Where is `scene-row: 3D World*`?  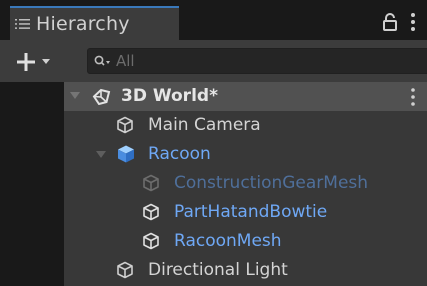 scene-row: 3D World* is located at coordinates (245, 96).